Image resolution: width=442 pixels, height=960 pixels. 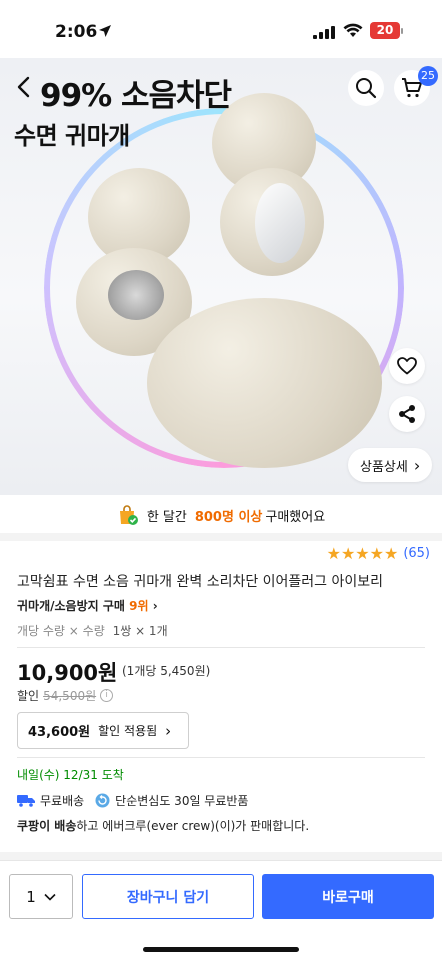 What do you see at coordinates (200, 582) in the screenshot?
I see `product-title: 고막쉼표 수면 소음 귀마개 완벽 소리차단 이어플러그 아이보리` at bounding box center [200, 582].